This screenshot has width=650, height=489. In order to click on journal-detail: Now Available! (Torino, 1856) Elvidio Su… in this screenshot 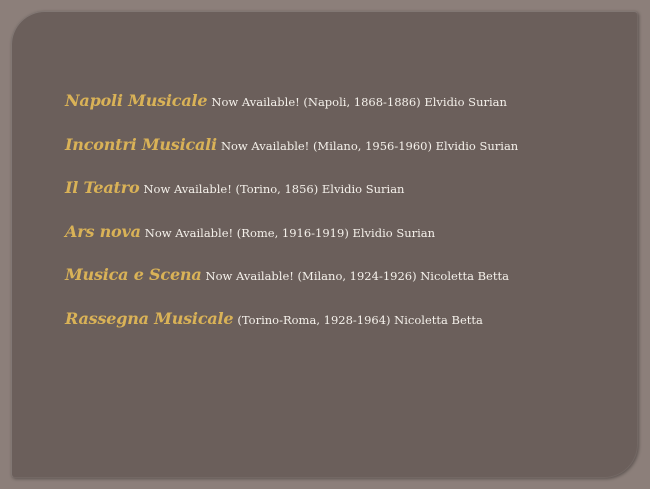, I will do `click(274, 189)`.